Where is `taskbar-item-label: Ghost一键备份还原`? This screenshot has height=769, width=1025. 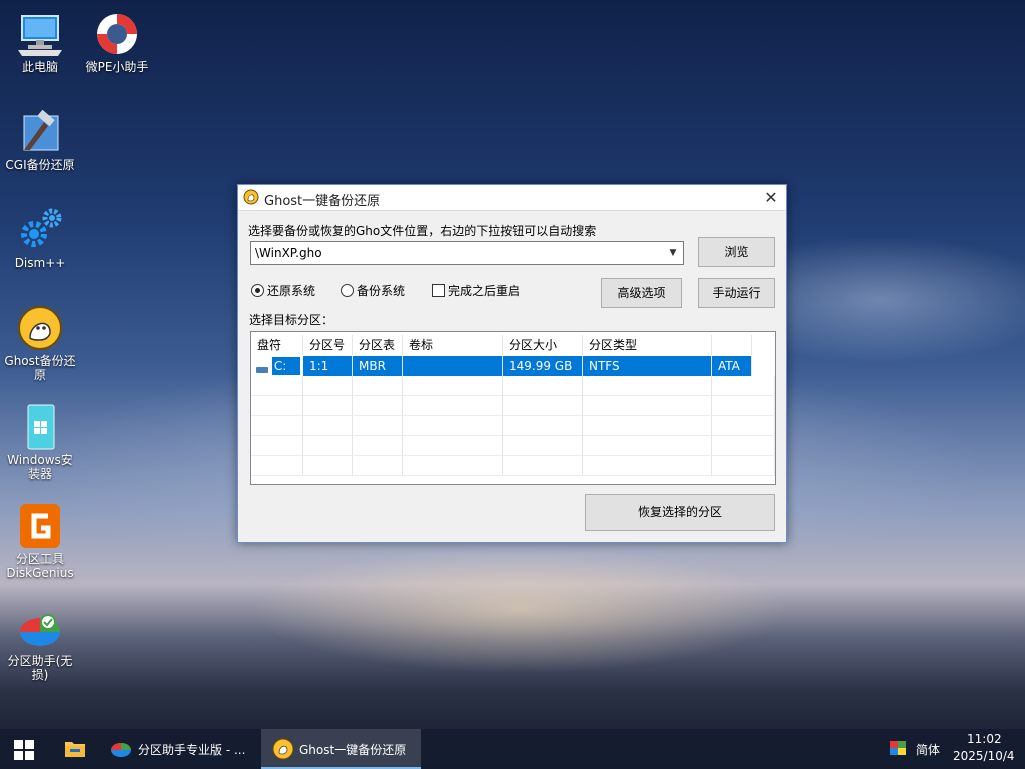
taskbar-item-label: Ghost一键备份还原 is located at coordinates (353, 750).